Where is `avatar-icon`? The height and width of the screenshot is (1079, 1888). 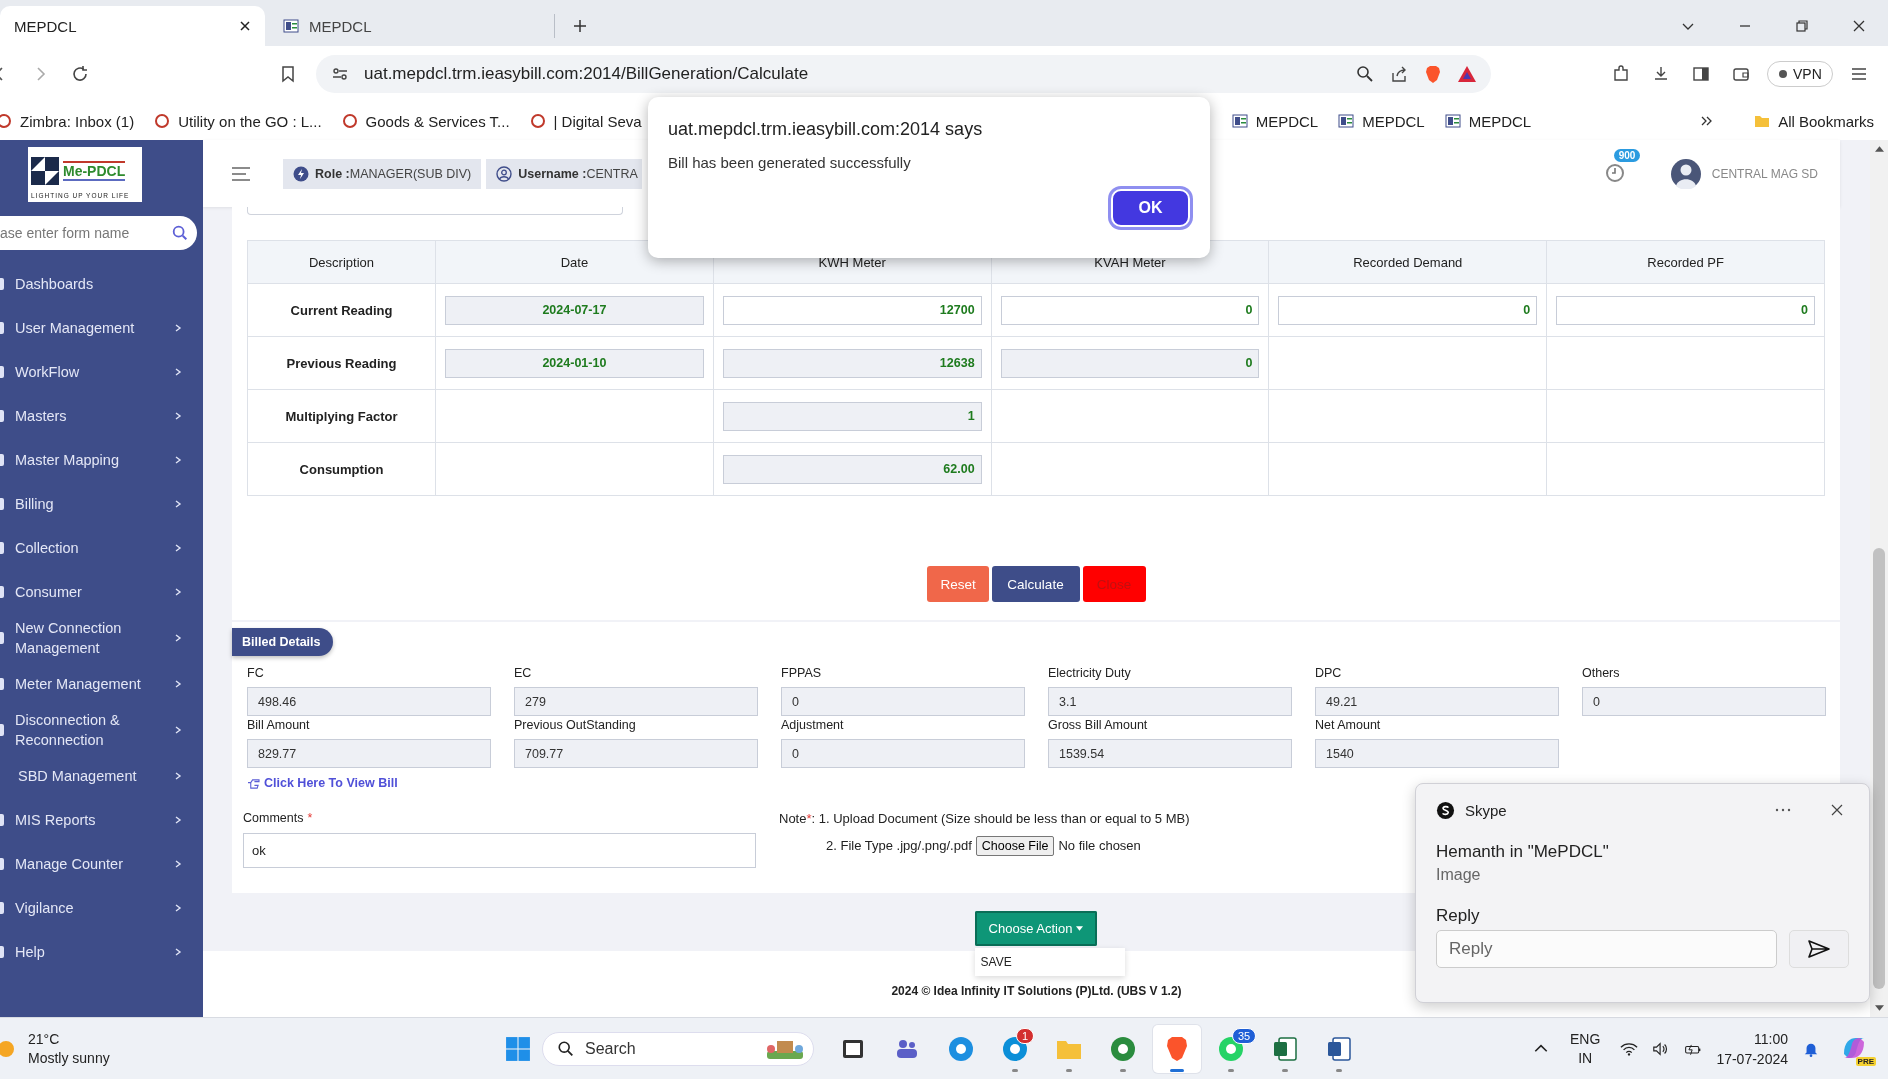
avatar-icon is located at coordinates (1685, 173).